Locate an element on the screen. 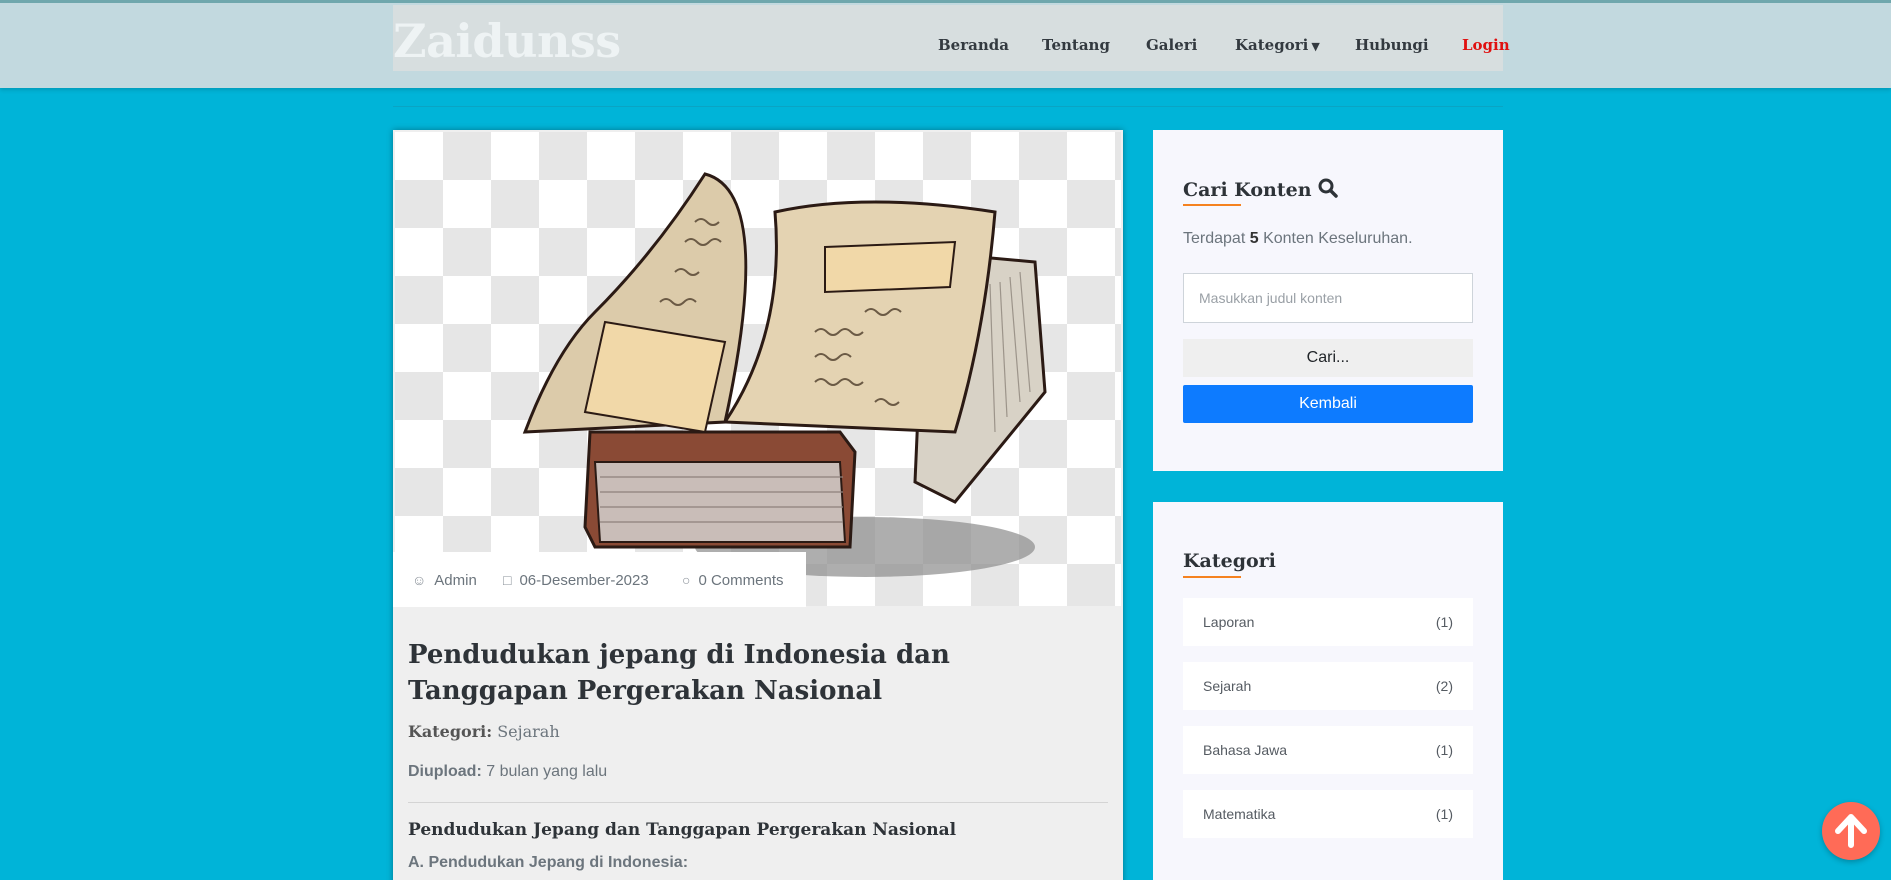 The height and width of the screenshot is (880, 1891). caret-down-icon: ▼ is located at coordinates (1315, 46).